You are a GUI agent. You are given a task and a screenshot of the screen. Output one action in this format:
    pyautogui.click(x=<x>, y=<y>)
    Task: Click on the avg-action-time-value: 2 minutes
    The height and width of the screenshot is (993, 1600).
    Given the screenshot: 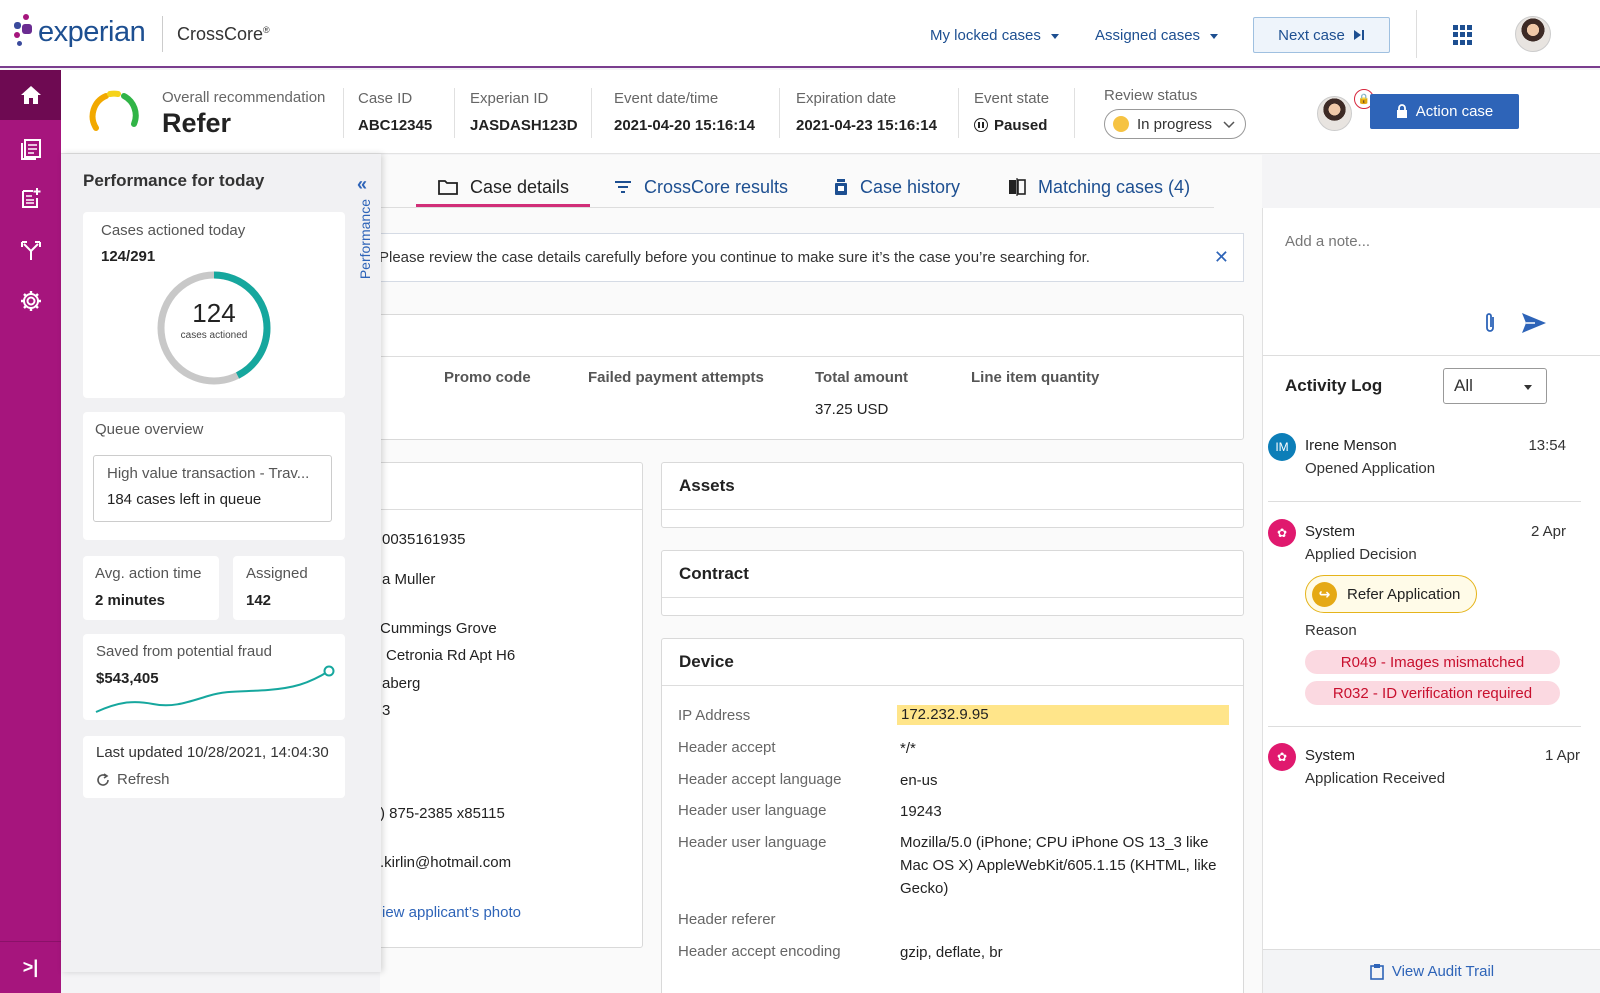 What is the action you would take?
    pyautogui.click(x=130, y=600)
    